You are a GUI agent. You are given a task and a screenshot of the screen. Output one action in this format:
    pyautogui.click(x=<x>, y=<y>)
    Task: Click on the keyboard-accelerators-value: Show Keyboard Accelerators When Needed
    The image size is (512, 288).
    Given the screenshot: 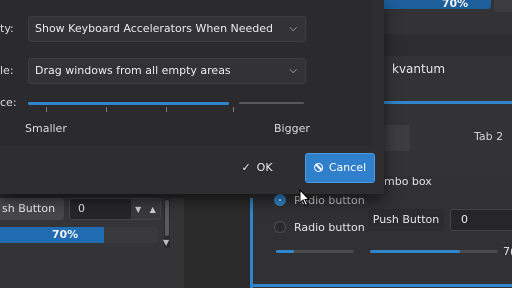 What is the action you would take?
    pyautogui.click(x=154, y=28)
    